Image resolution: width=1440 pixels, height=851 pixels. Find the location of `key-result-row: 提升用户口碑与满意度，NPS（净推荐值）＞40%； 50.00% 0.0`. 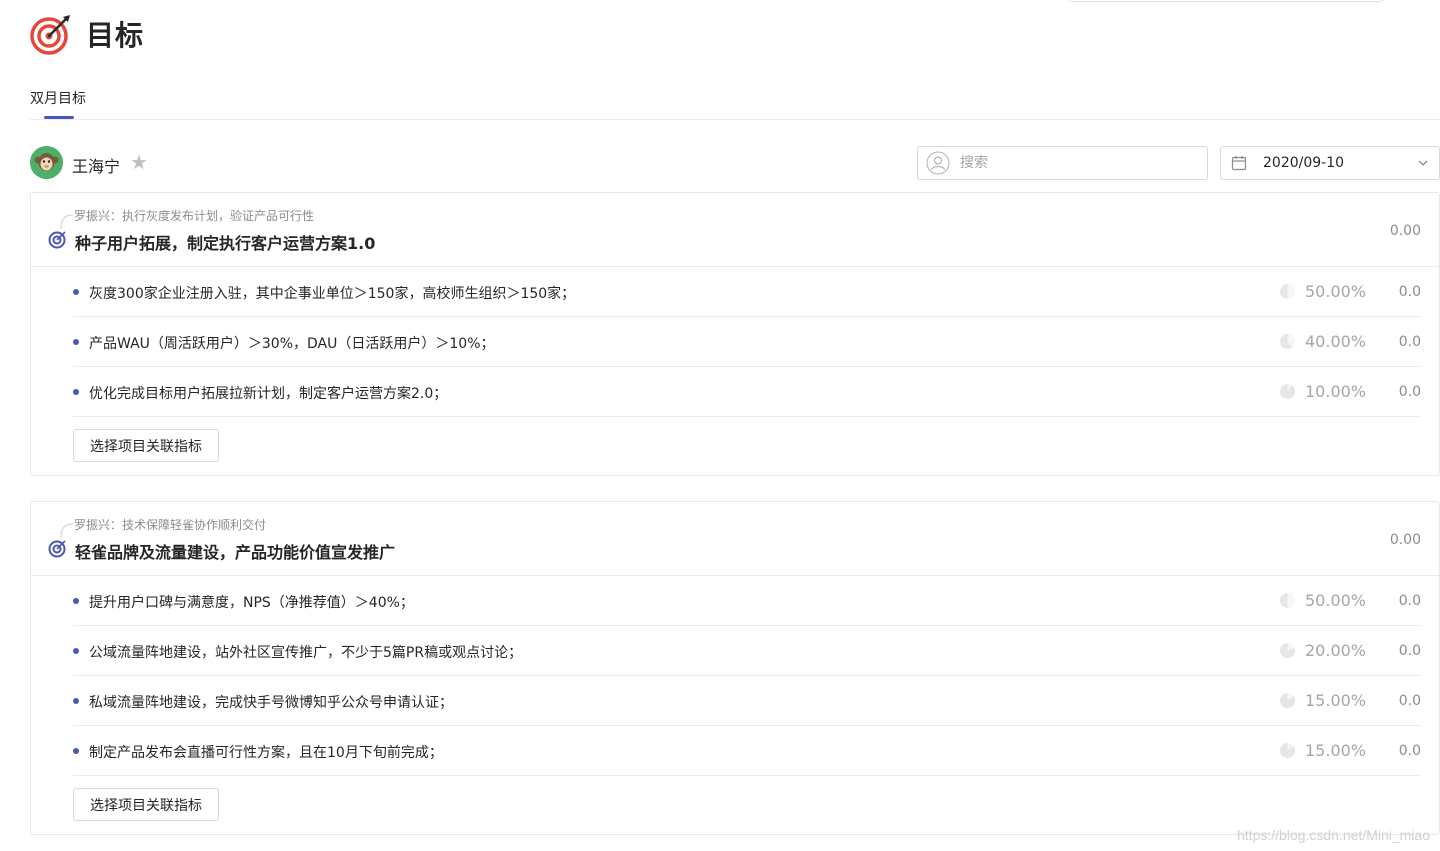

key-result-row: 提升用户口碑与满意度，NPS（净推荐值）＞40%； 50.00% 0.0 is located at coordinates (747, 601).